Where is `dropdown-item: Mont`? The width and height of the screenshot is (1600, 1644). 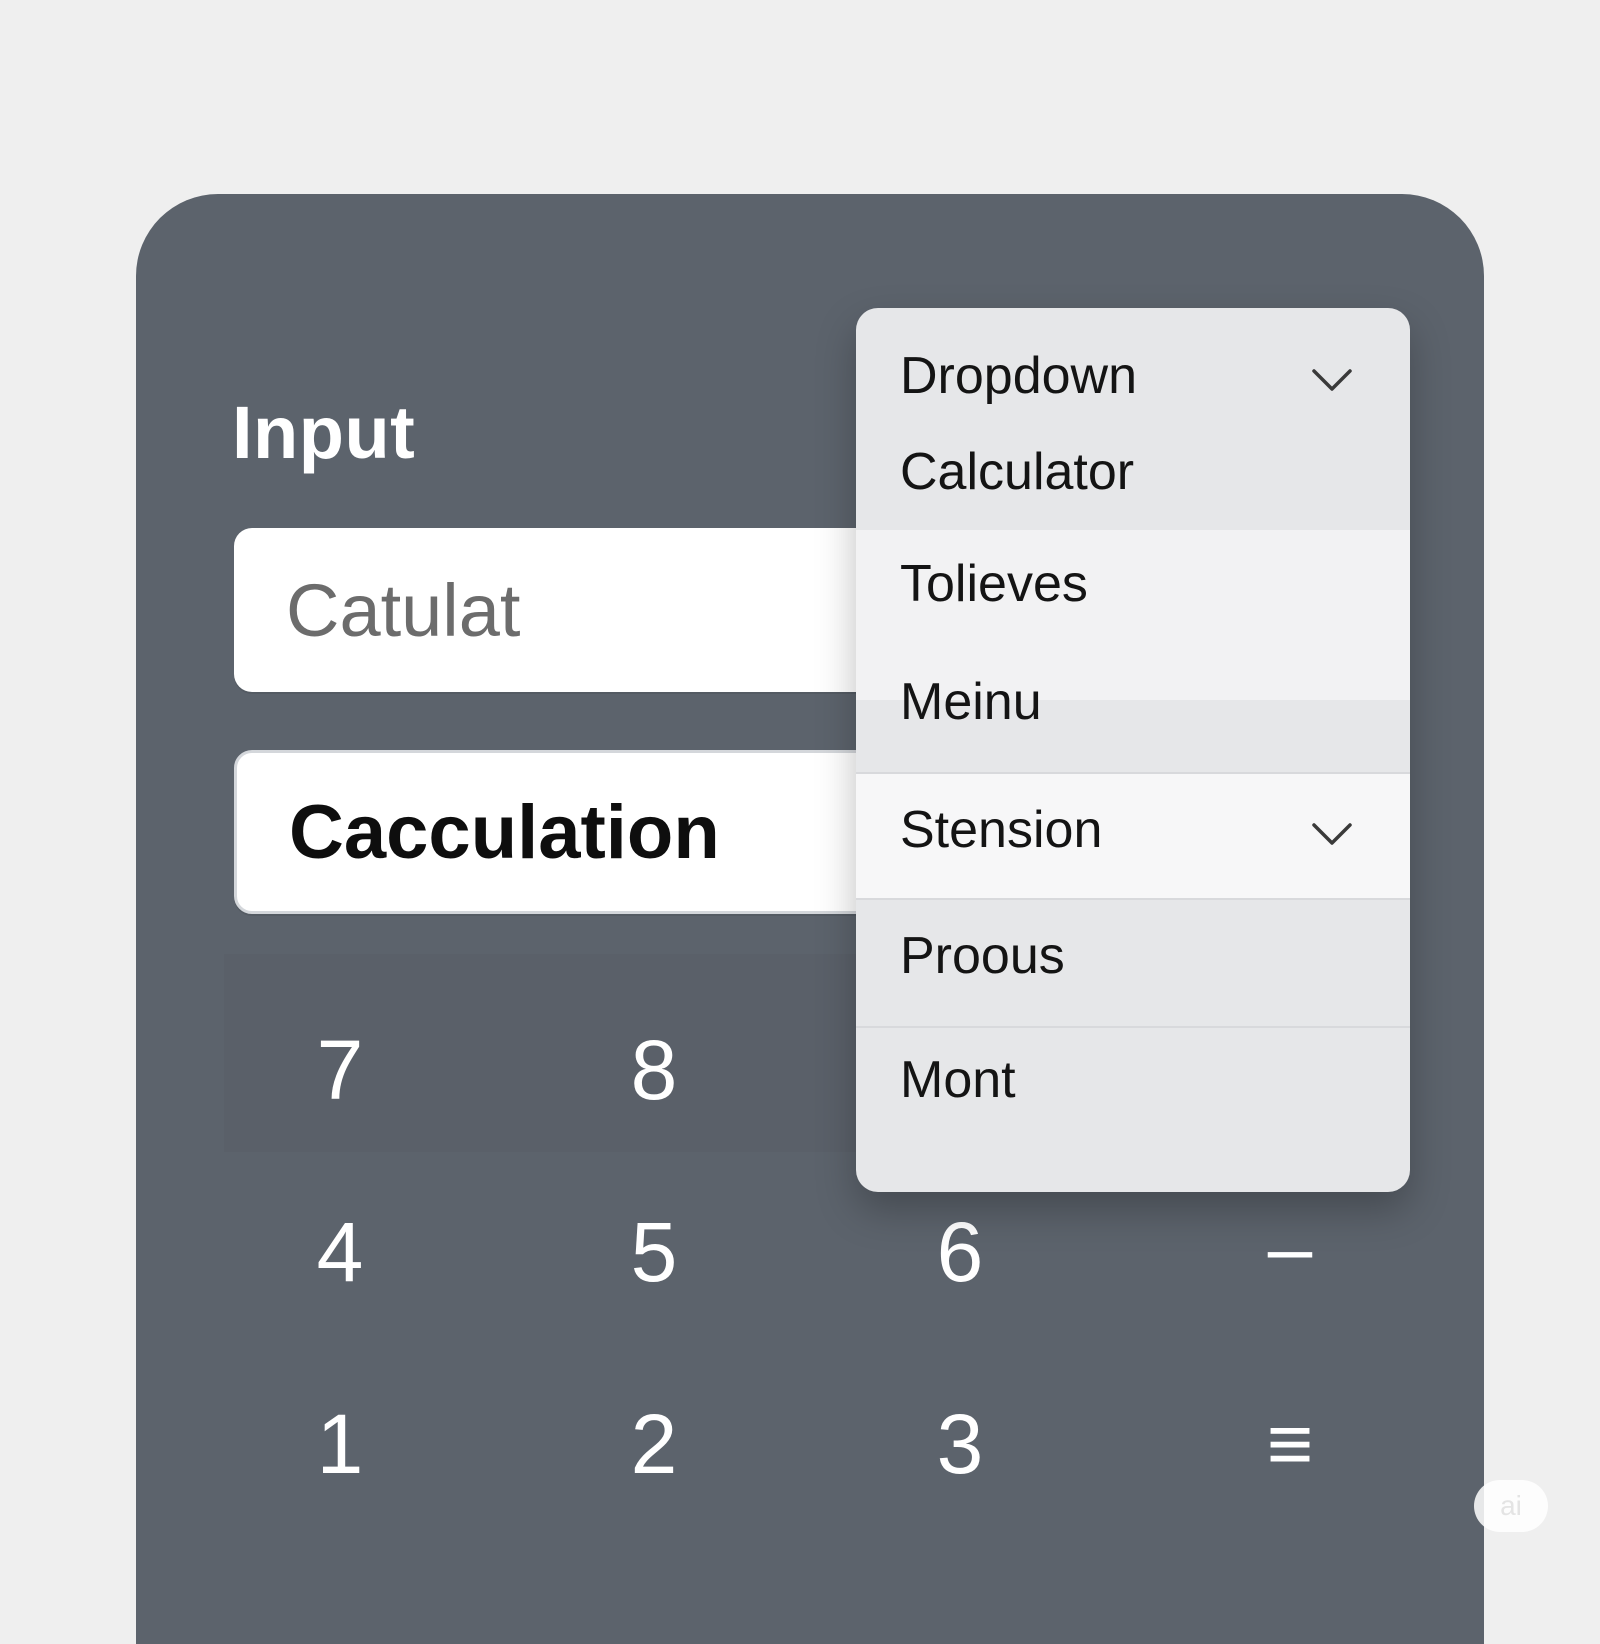
dropdown-item: Mont is located at coordinates (1133, 1085).